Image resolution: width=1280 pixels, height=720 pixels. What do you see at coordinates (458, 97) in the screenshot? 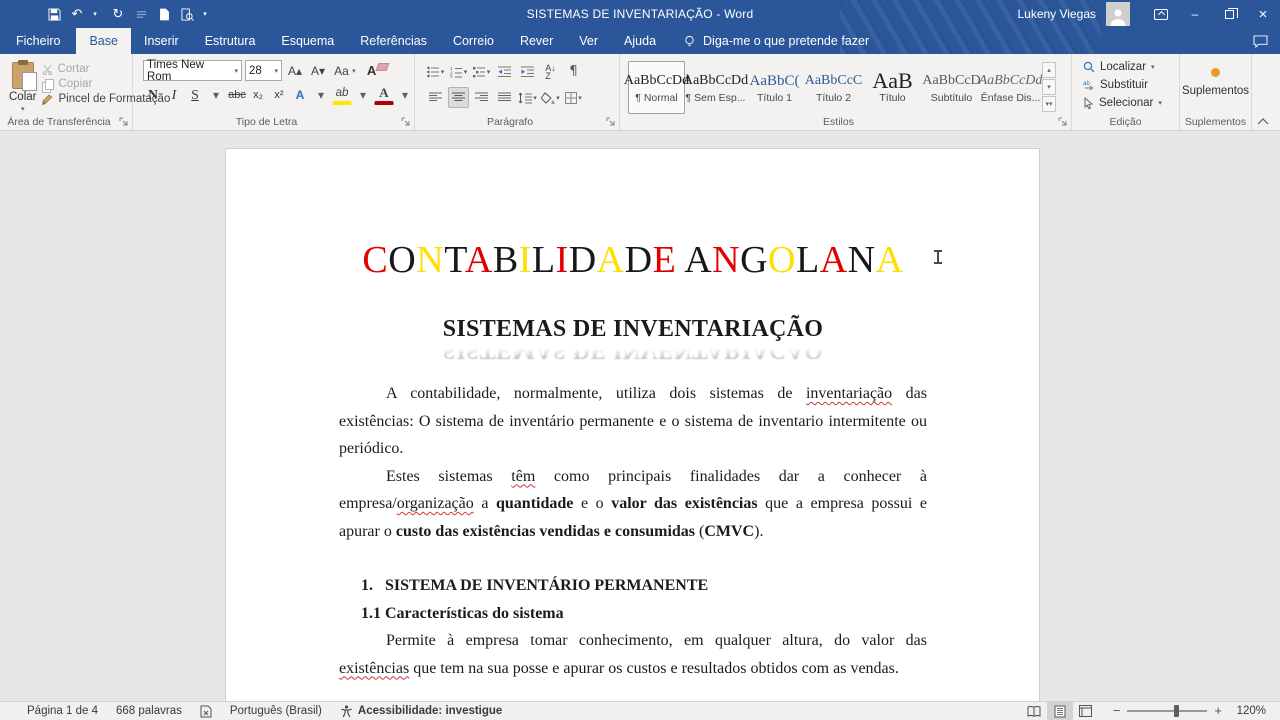
I see `align-center-button` at bounding box center [458, 97].